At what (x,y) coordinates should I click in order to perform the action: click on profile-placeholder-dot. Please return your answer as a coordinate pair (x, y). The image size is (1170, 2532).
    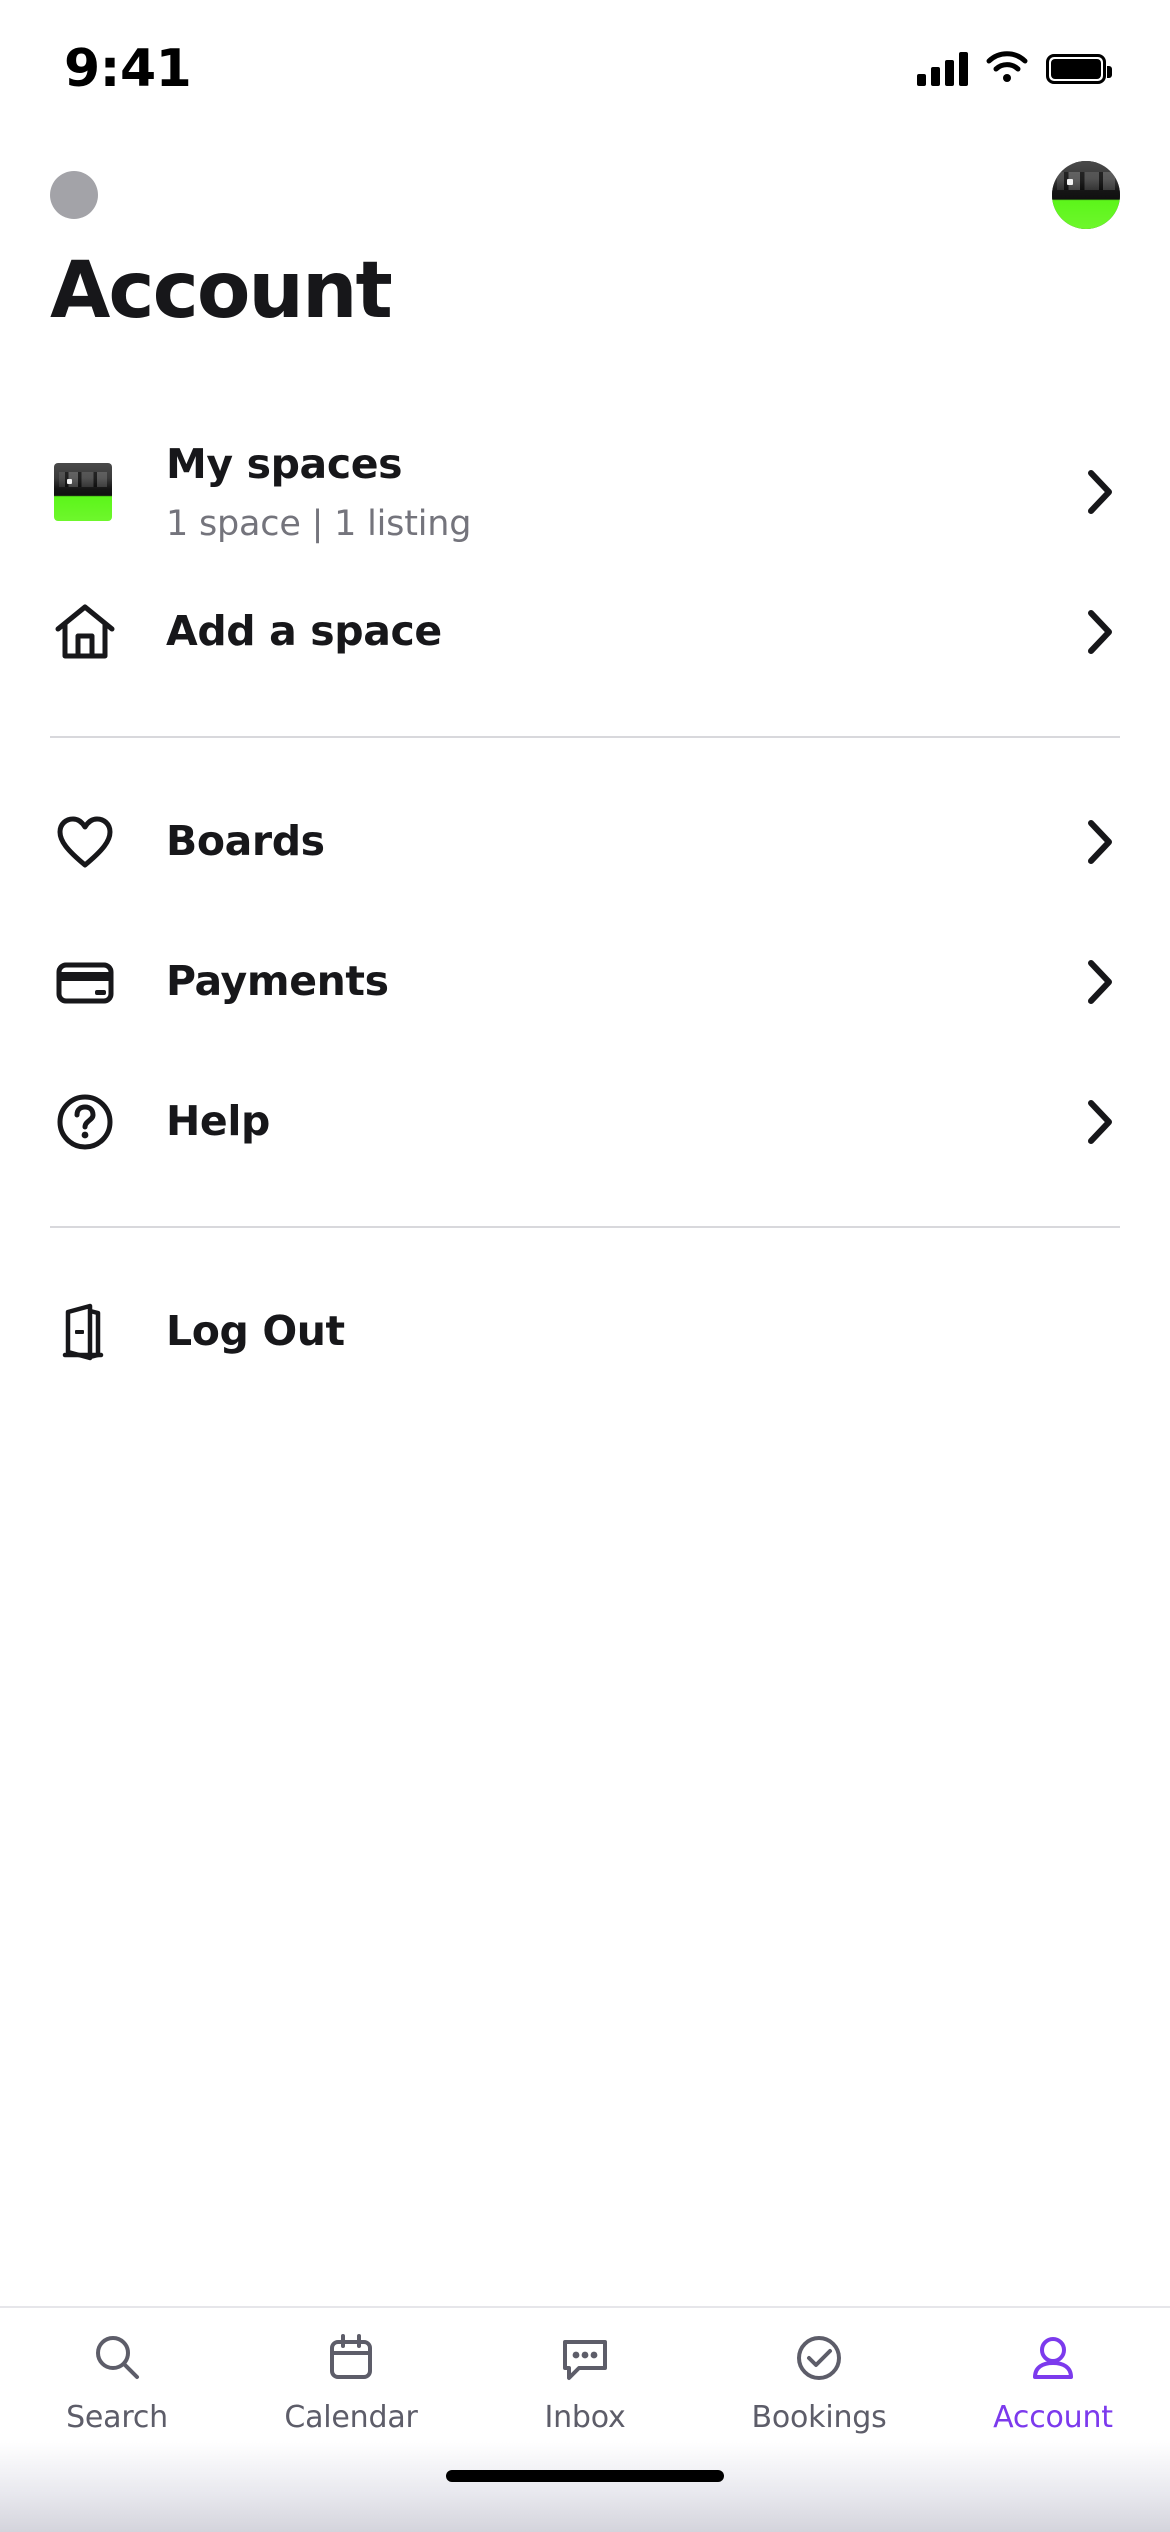
    Looking at the image, I should click on (74, 195).